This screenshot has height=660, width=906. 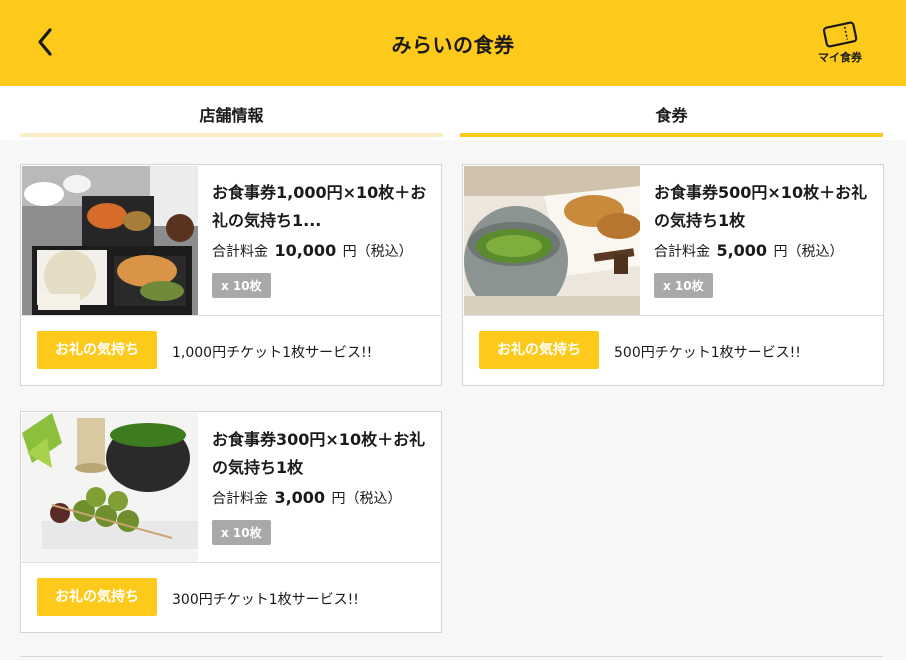 I want to click on tab-tickets-underline, so click(x=671, y=135).